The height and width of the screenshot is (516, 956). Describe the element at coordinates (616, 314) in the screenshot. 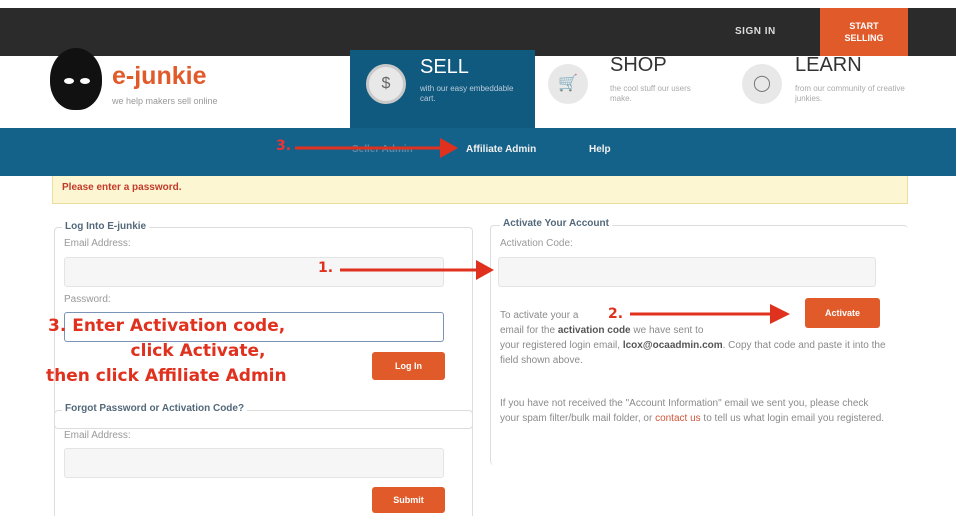

I see `annotation-step2: 2.` at that location.